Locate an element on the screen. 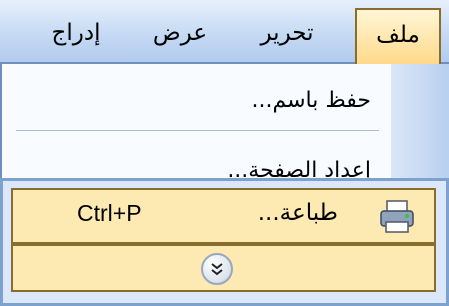 Image resolution: width=449 pixels, height=306 pixels. chevron-double-down-icon is located at coordinates (217, 269).